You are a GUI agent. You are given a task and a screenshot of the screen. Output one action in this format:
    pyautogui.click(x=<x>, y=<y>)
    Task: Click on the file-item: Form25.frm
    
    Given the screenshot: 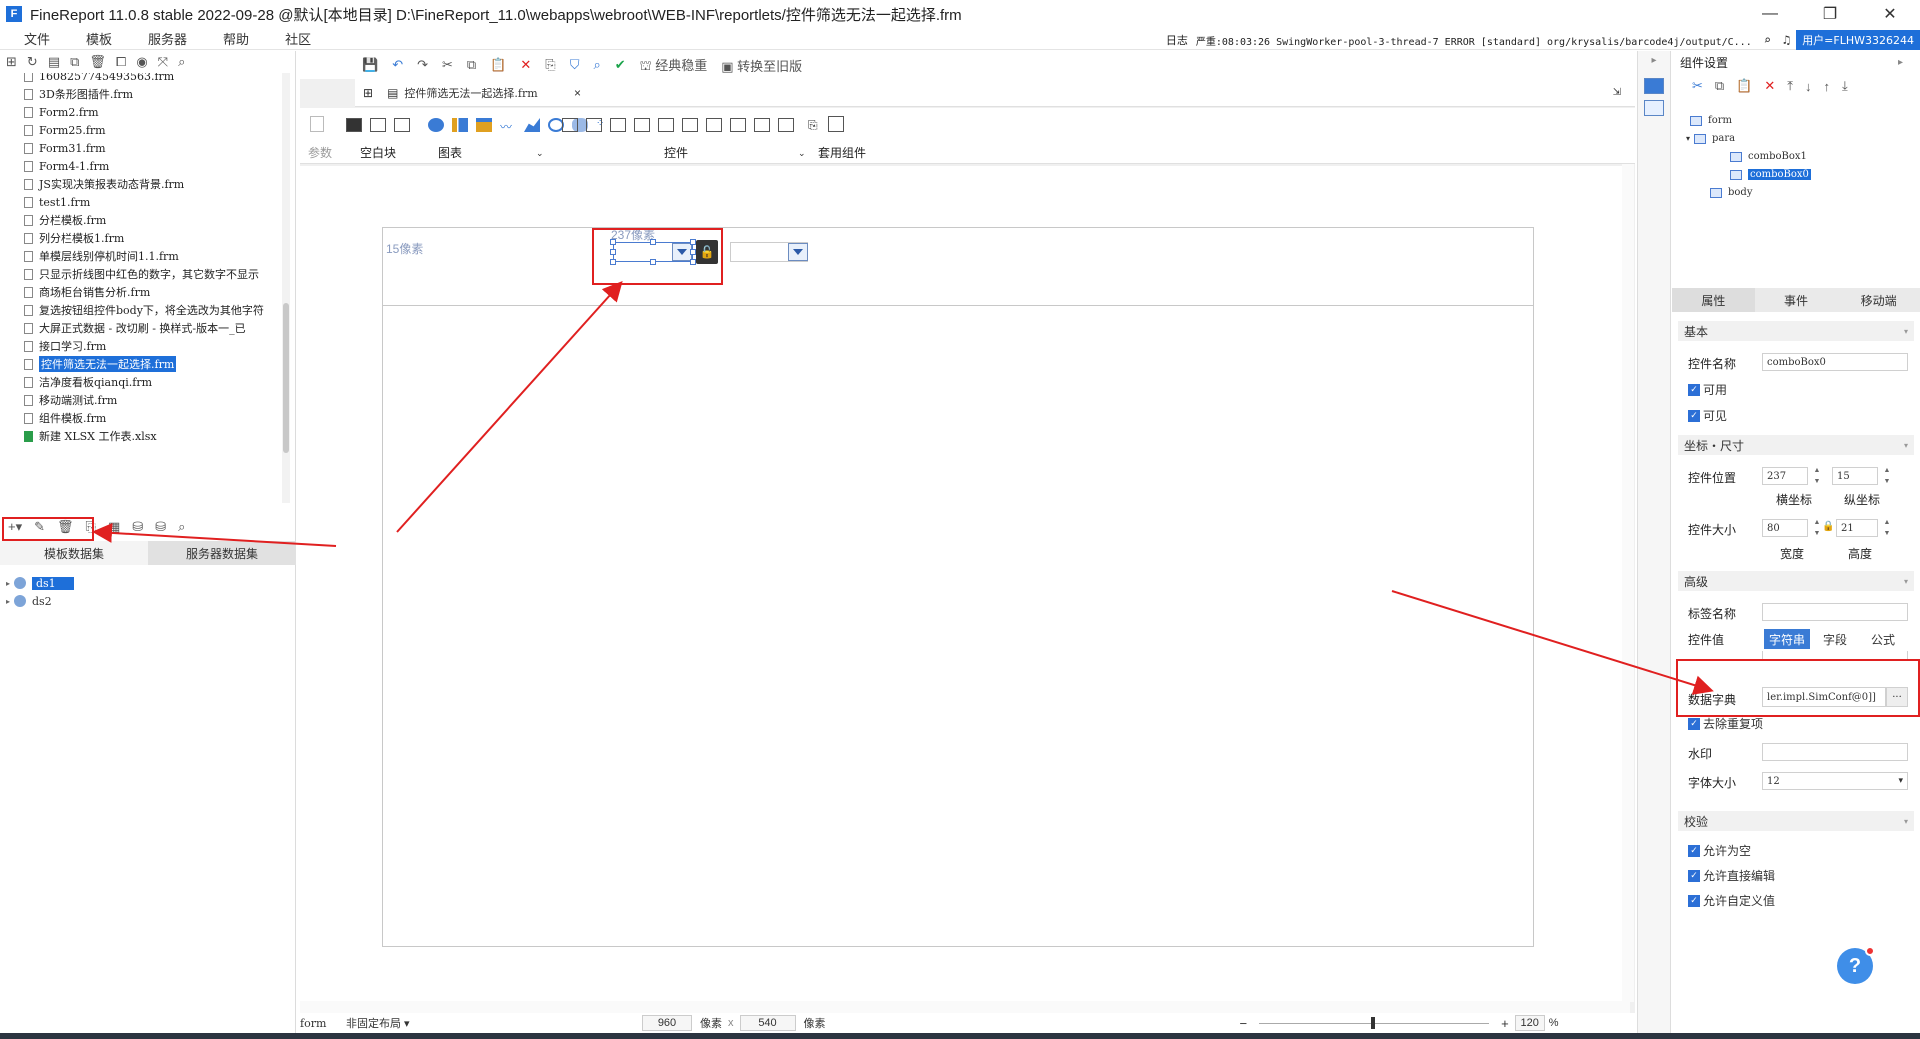 What is the action you would take?
    pyautogui.click(x=141, y=130)
    